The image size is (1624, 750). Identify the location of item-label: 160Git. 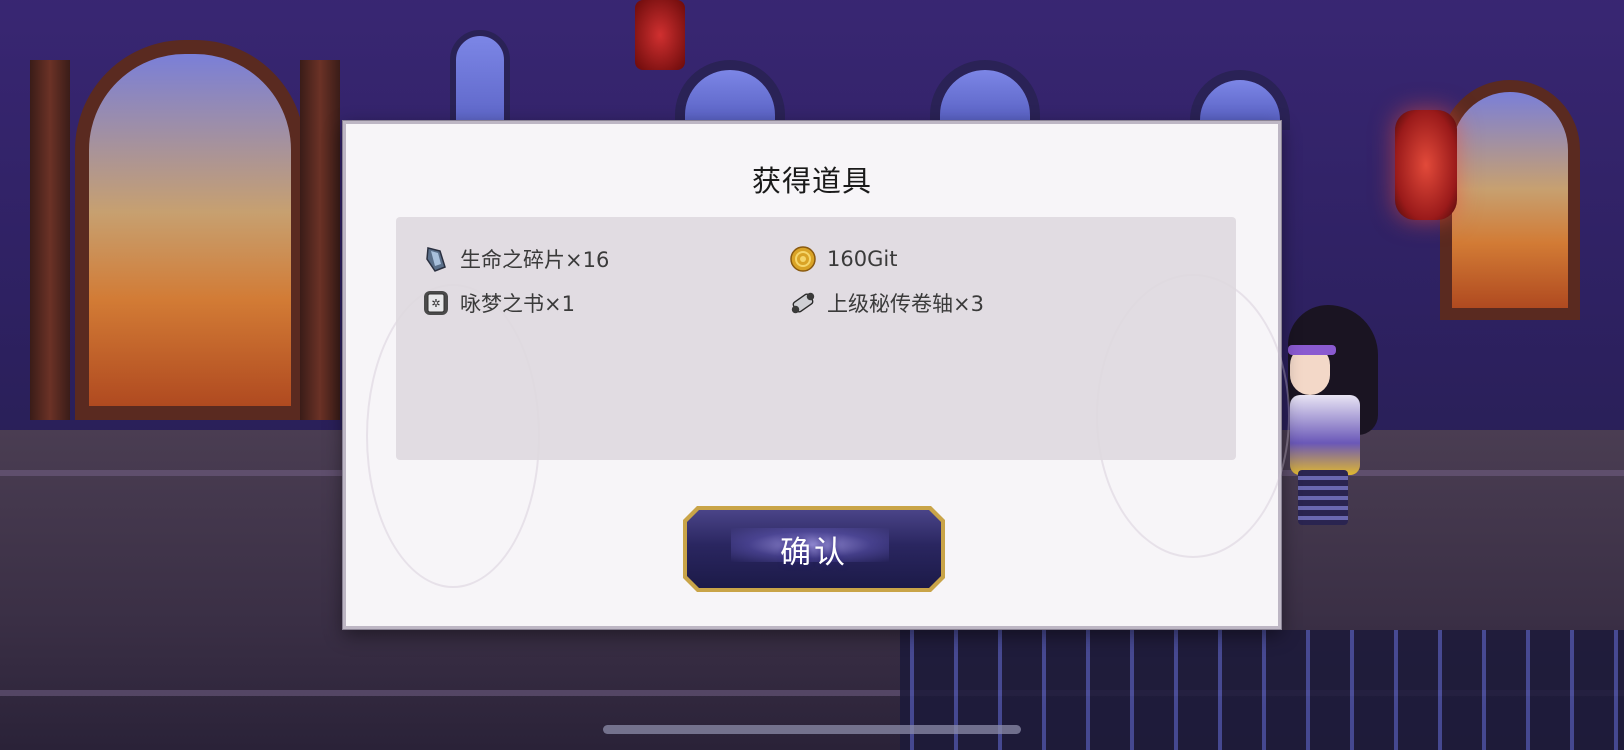
(862, 259).